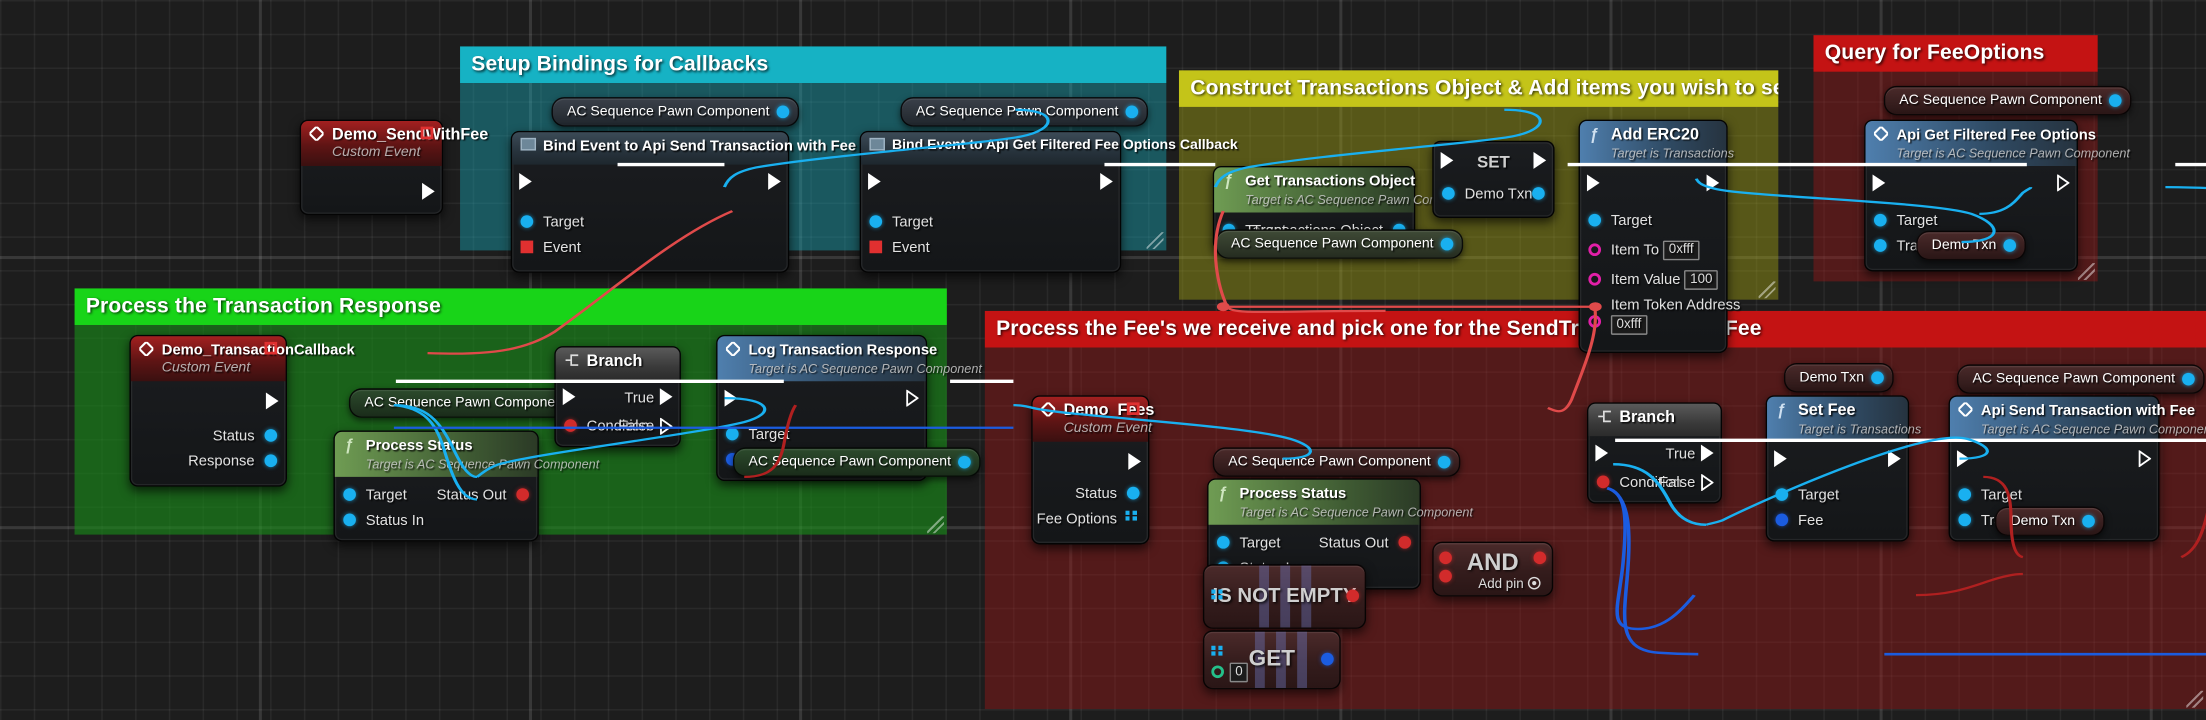  What do you see at coordinates (856, 462) in the screenshot?
I see `pill-ac-pawn-6: AC Sequence Pawn Component` at bounding box center [856, 462].